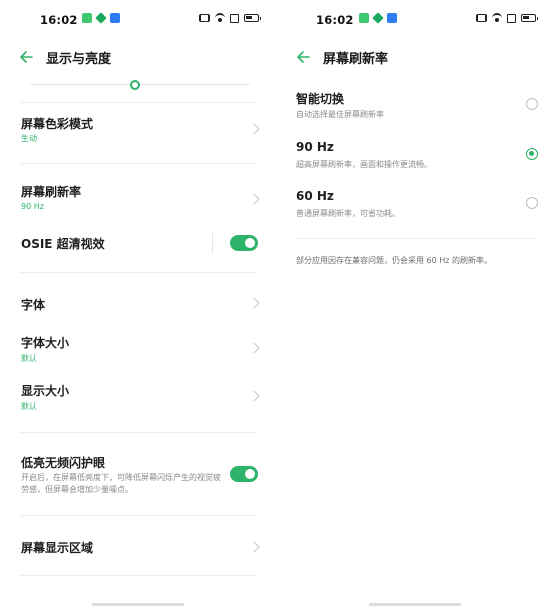 This screenshot has width=554, height=612. Describe the element at coordinates (356, 59) in the screenshot. I see `page-title: 屏幕刷新率` at that location.